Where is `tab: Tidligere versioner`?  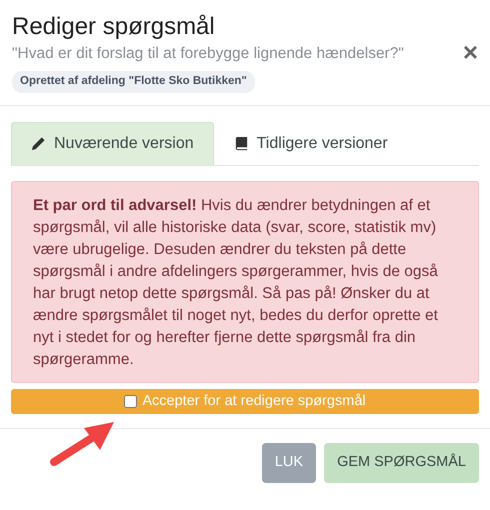 tab: Tidligere versioner is located at coordinates (311, 143).